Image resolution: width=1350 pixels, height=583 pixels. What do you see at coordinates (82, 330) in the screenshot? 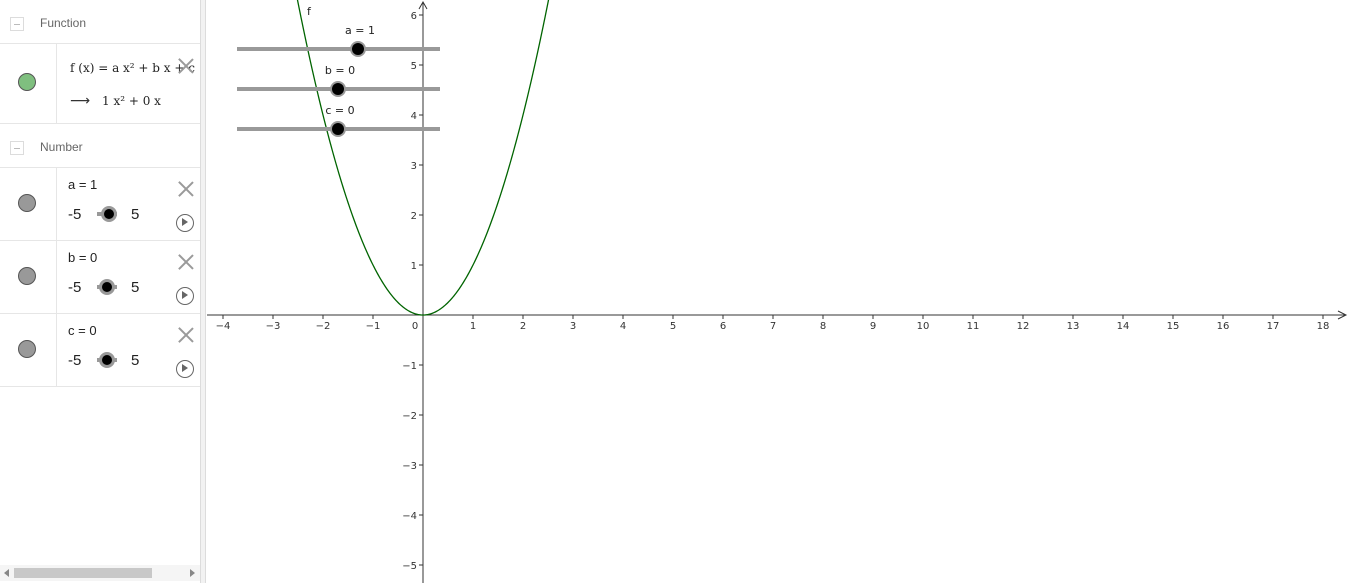
I see `number-label: c = 0` at bounding box center [82, 330].